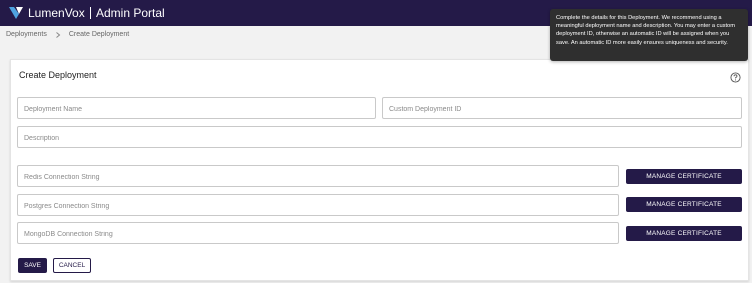  Describe the element at coordinates (684, 204) in the screenshot. I see `manage-certificate-button-postgres: MANAGE CERTIFICATE` at that location.